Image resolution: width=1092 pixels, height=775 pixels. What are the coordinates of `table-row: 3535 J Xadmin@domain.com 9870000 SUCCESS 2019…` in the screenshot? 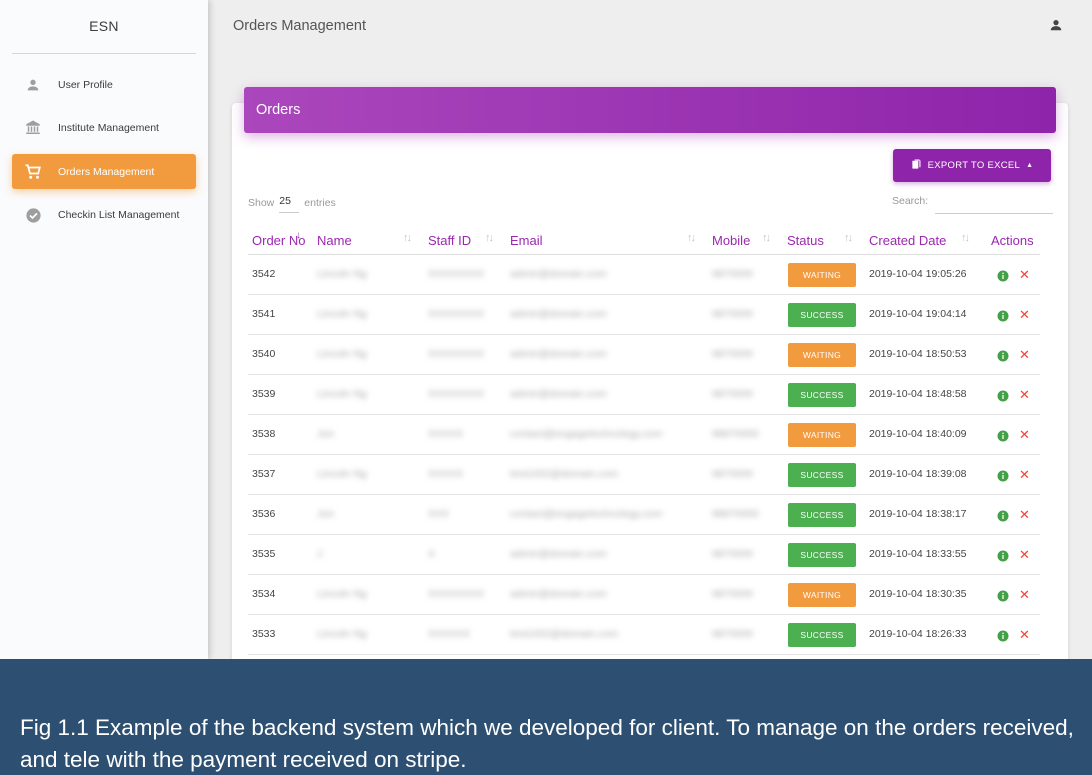 It's located at (644, 555).